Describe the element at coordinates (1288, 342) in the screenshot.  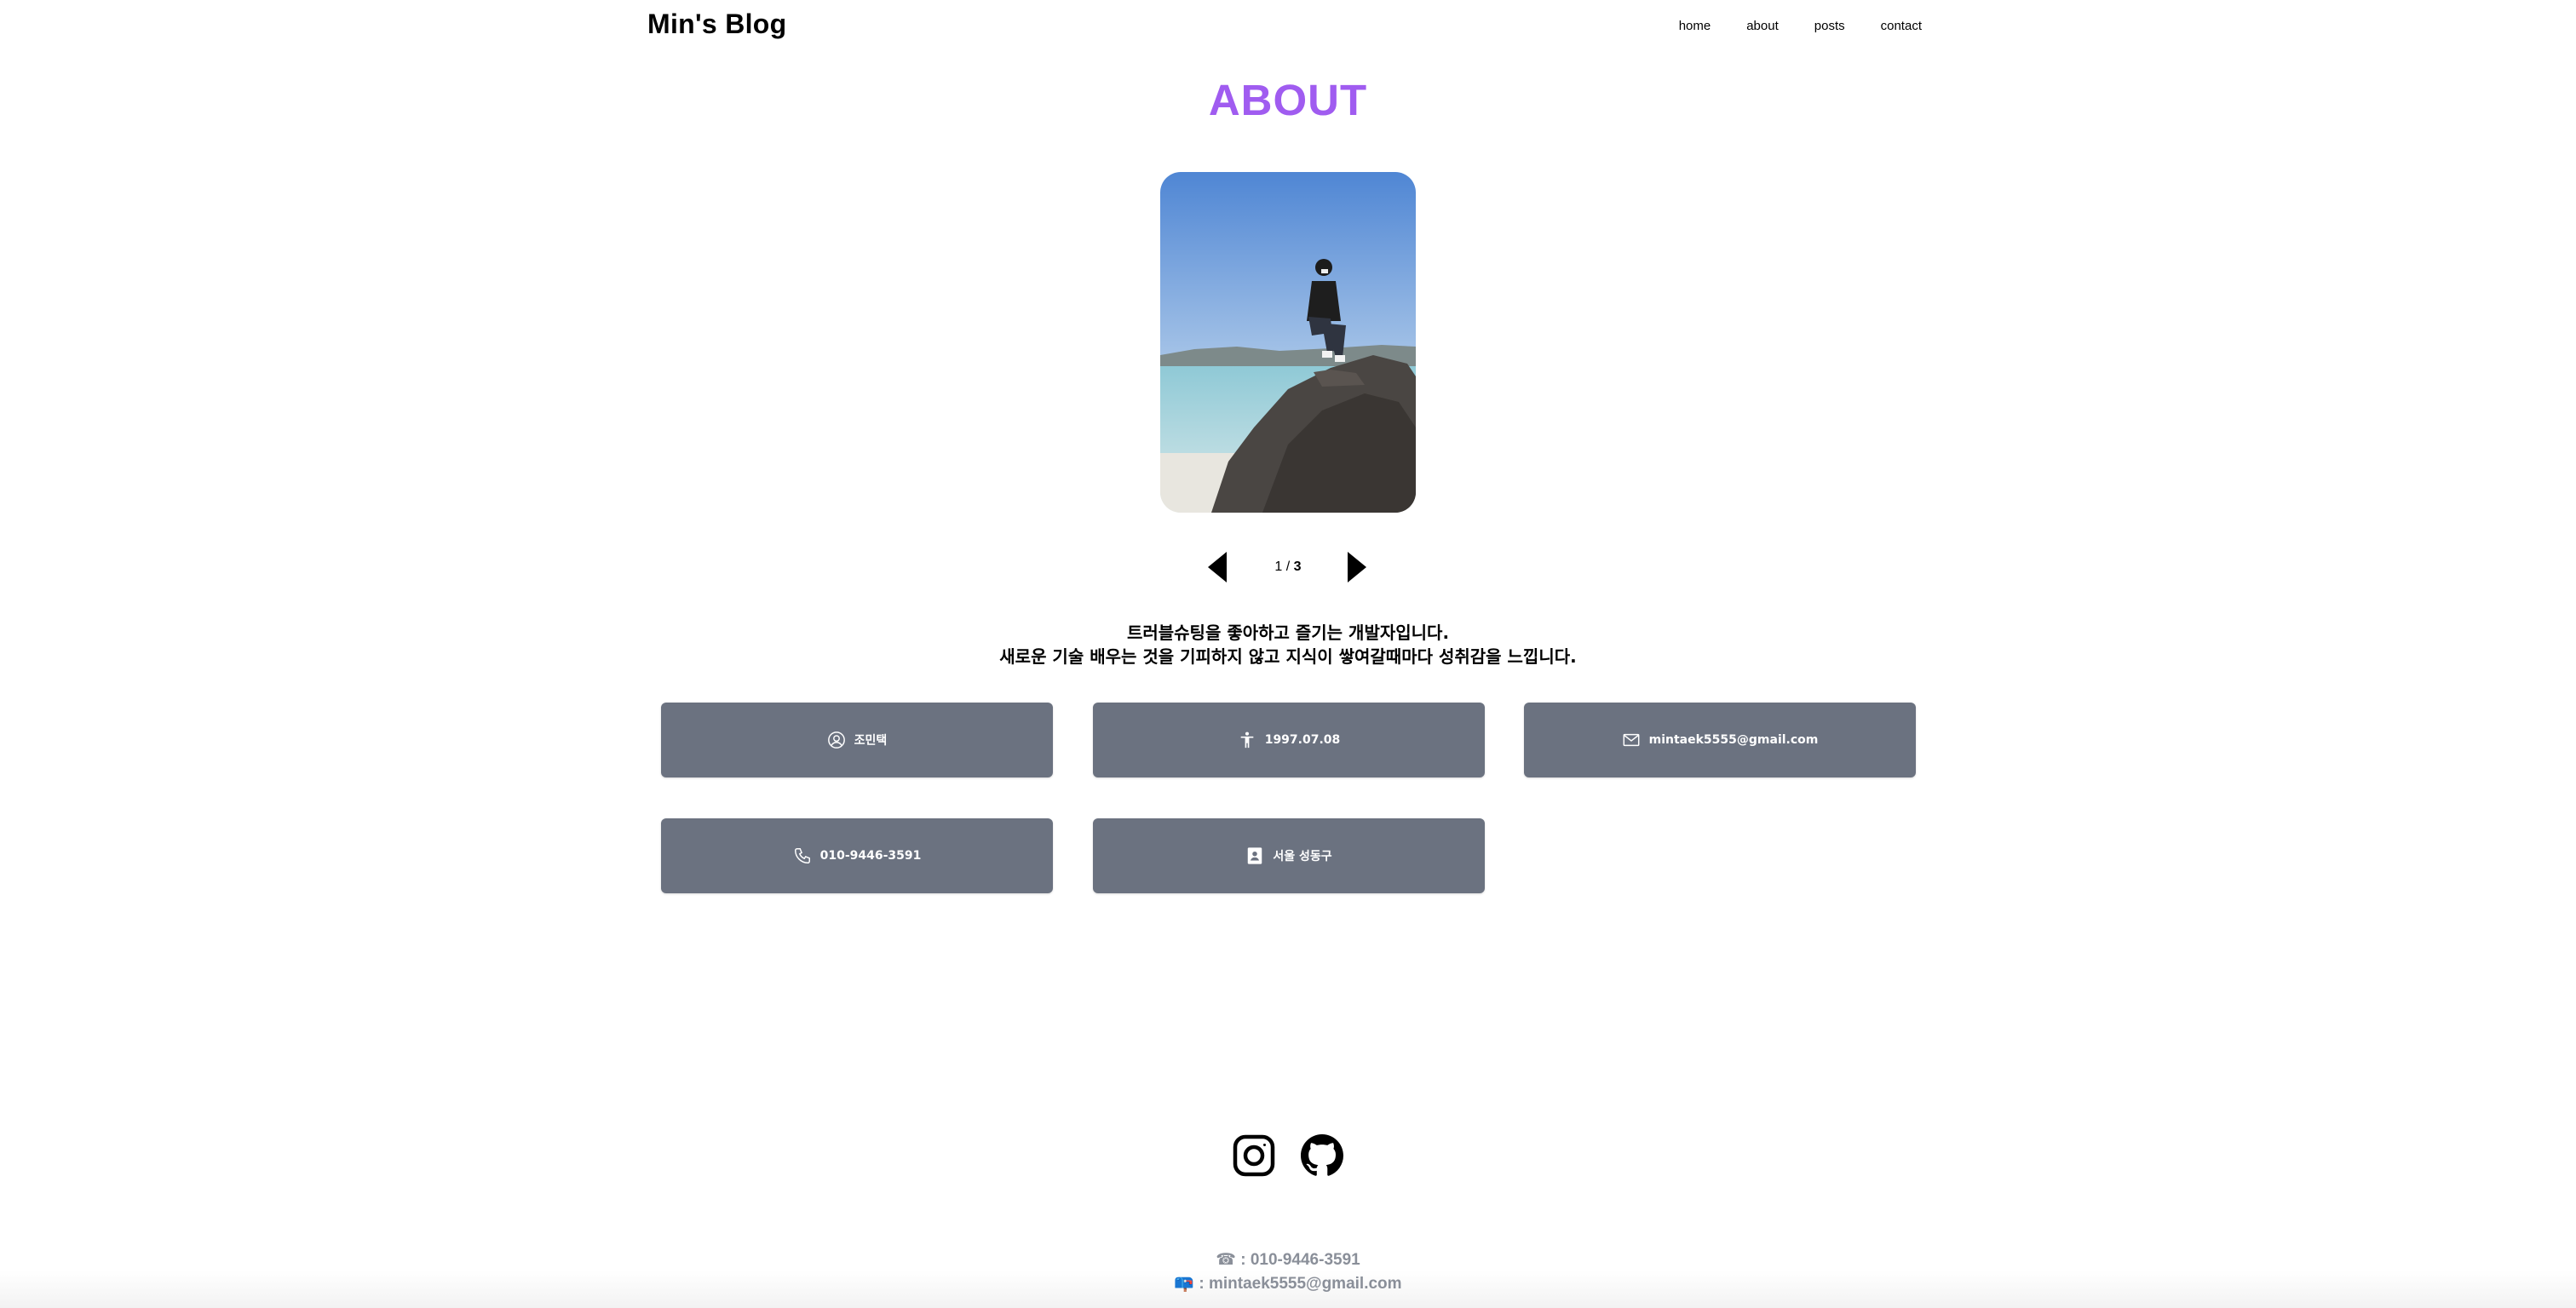
I see `profile-photo` at that location.